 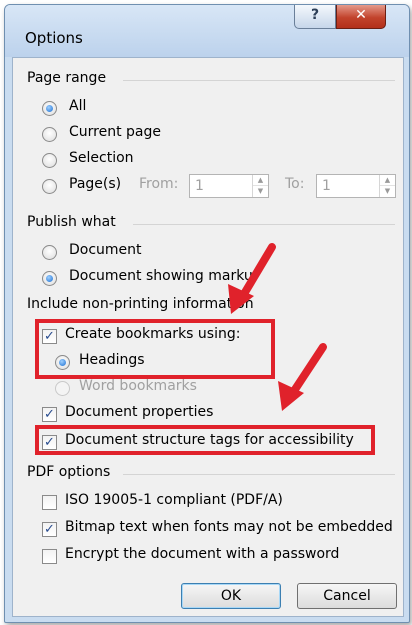 I want to click on annotation-arrows, so click(x=277, y=327).